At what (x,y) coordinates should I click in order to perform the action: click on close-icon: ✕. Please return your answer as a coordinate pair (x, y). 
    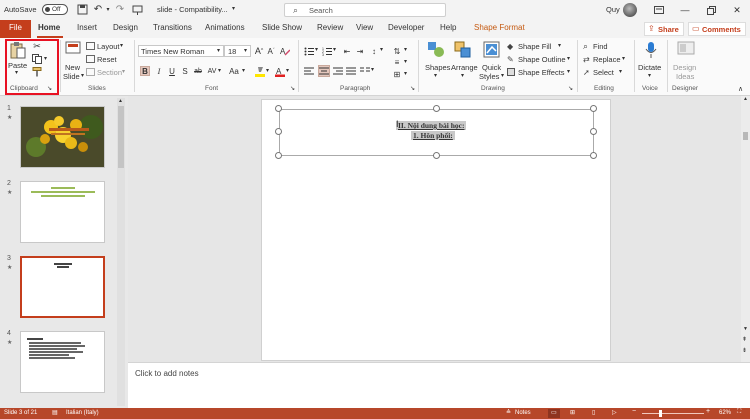
    Looking at the image, I should click on (737, 10).